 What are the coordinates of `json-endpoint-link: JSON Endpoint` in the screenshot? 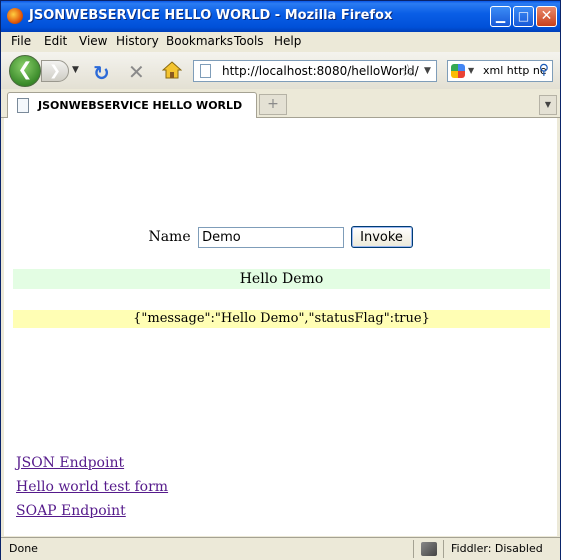 It's located at (92, 463).